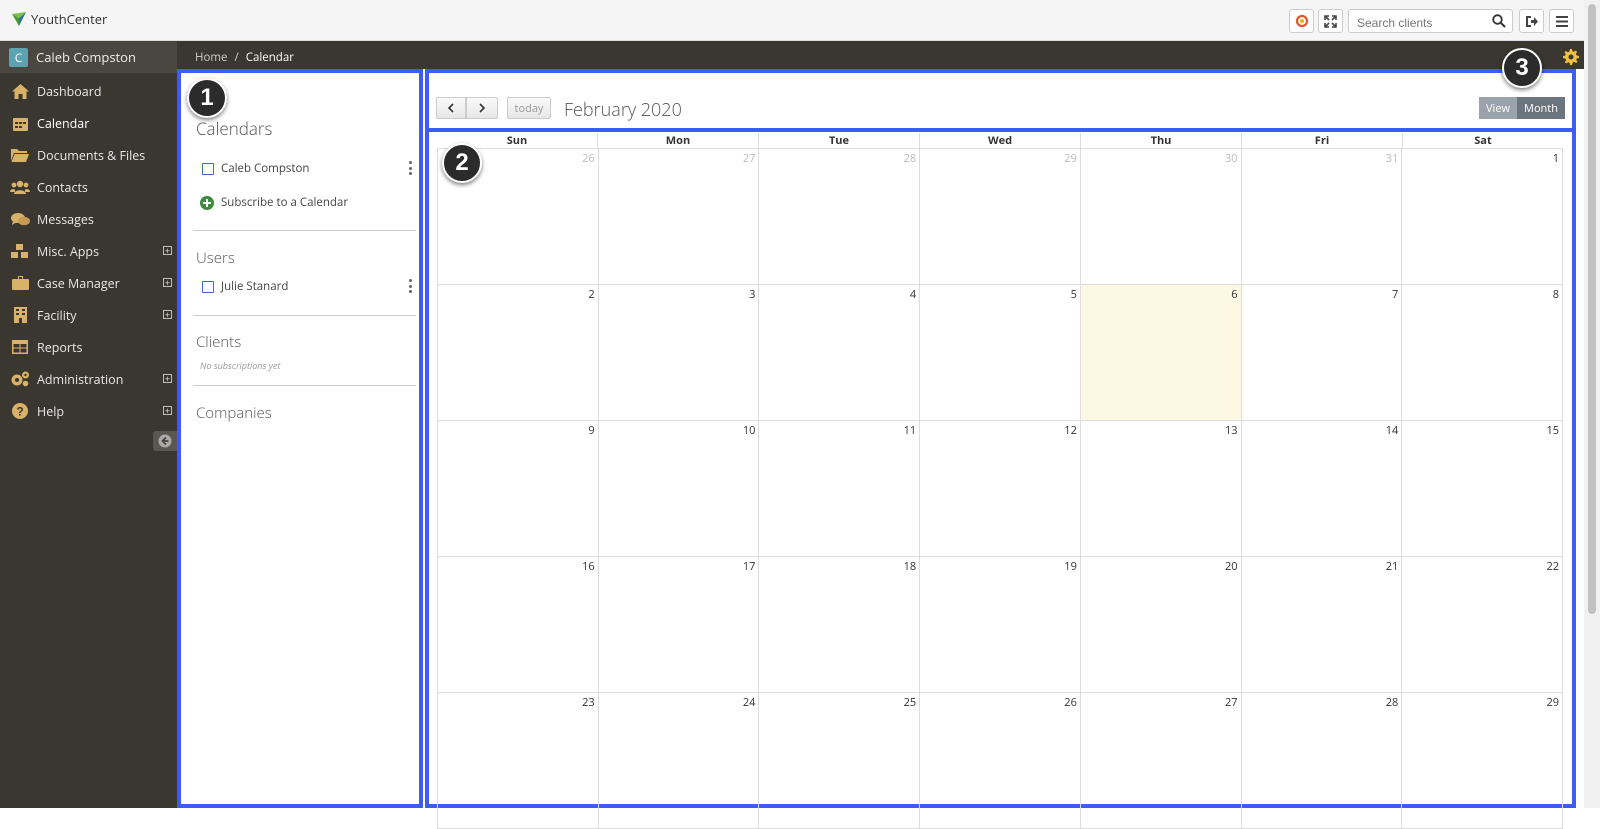 This screenshot has width=1600, height=829. What do you see at coordinates (679, 488) in the screenshot?
I see `day-cell: 10` at bounding box center [679, 488].